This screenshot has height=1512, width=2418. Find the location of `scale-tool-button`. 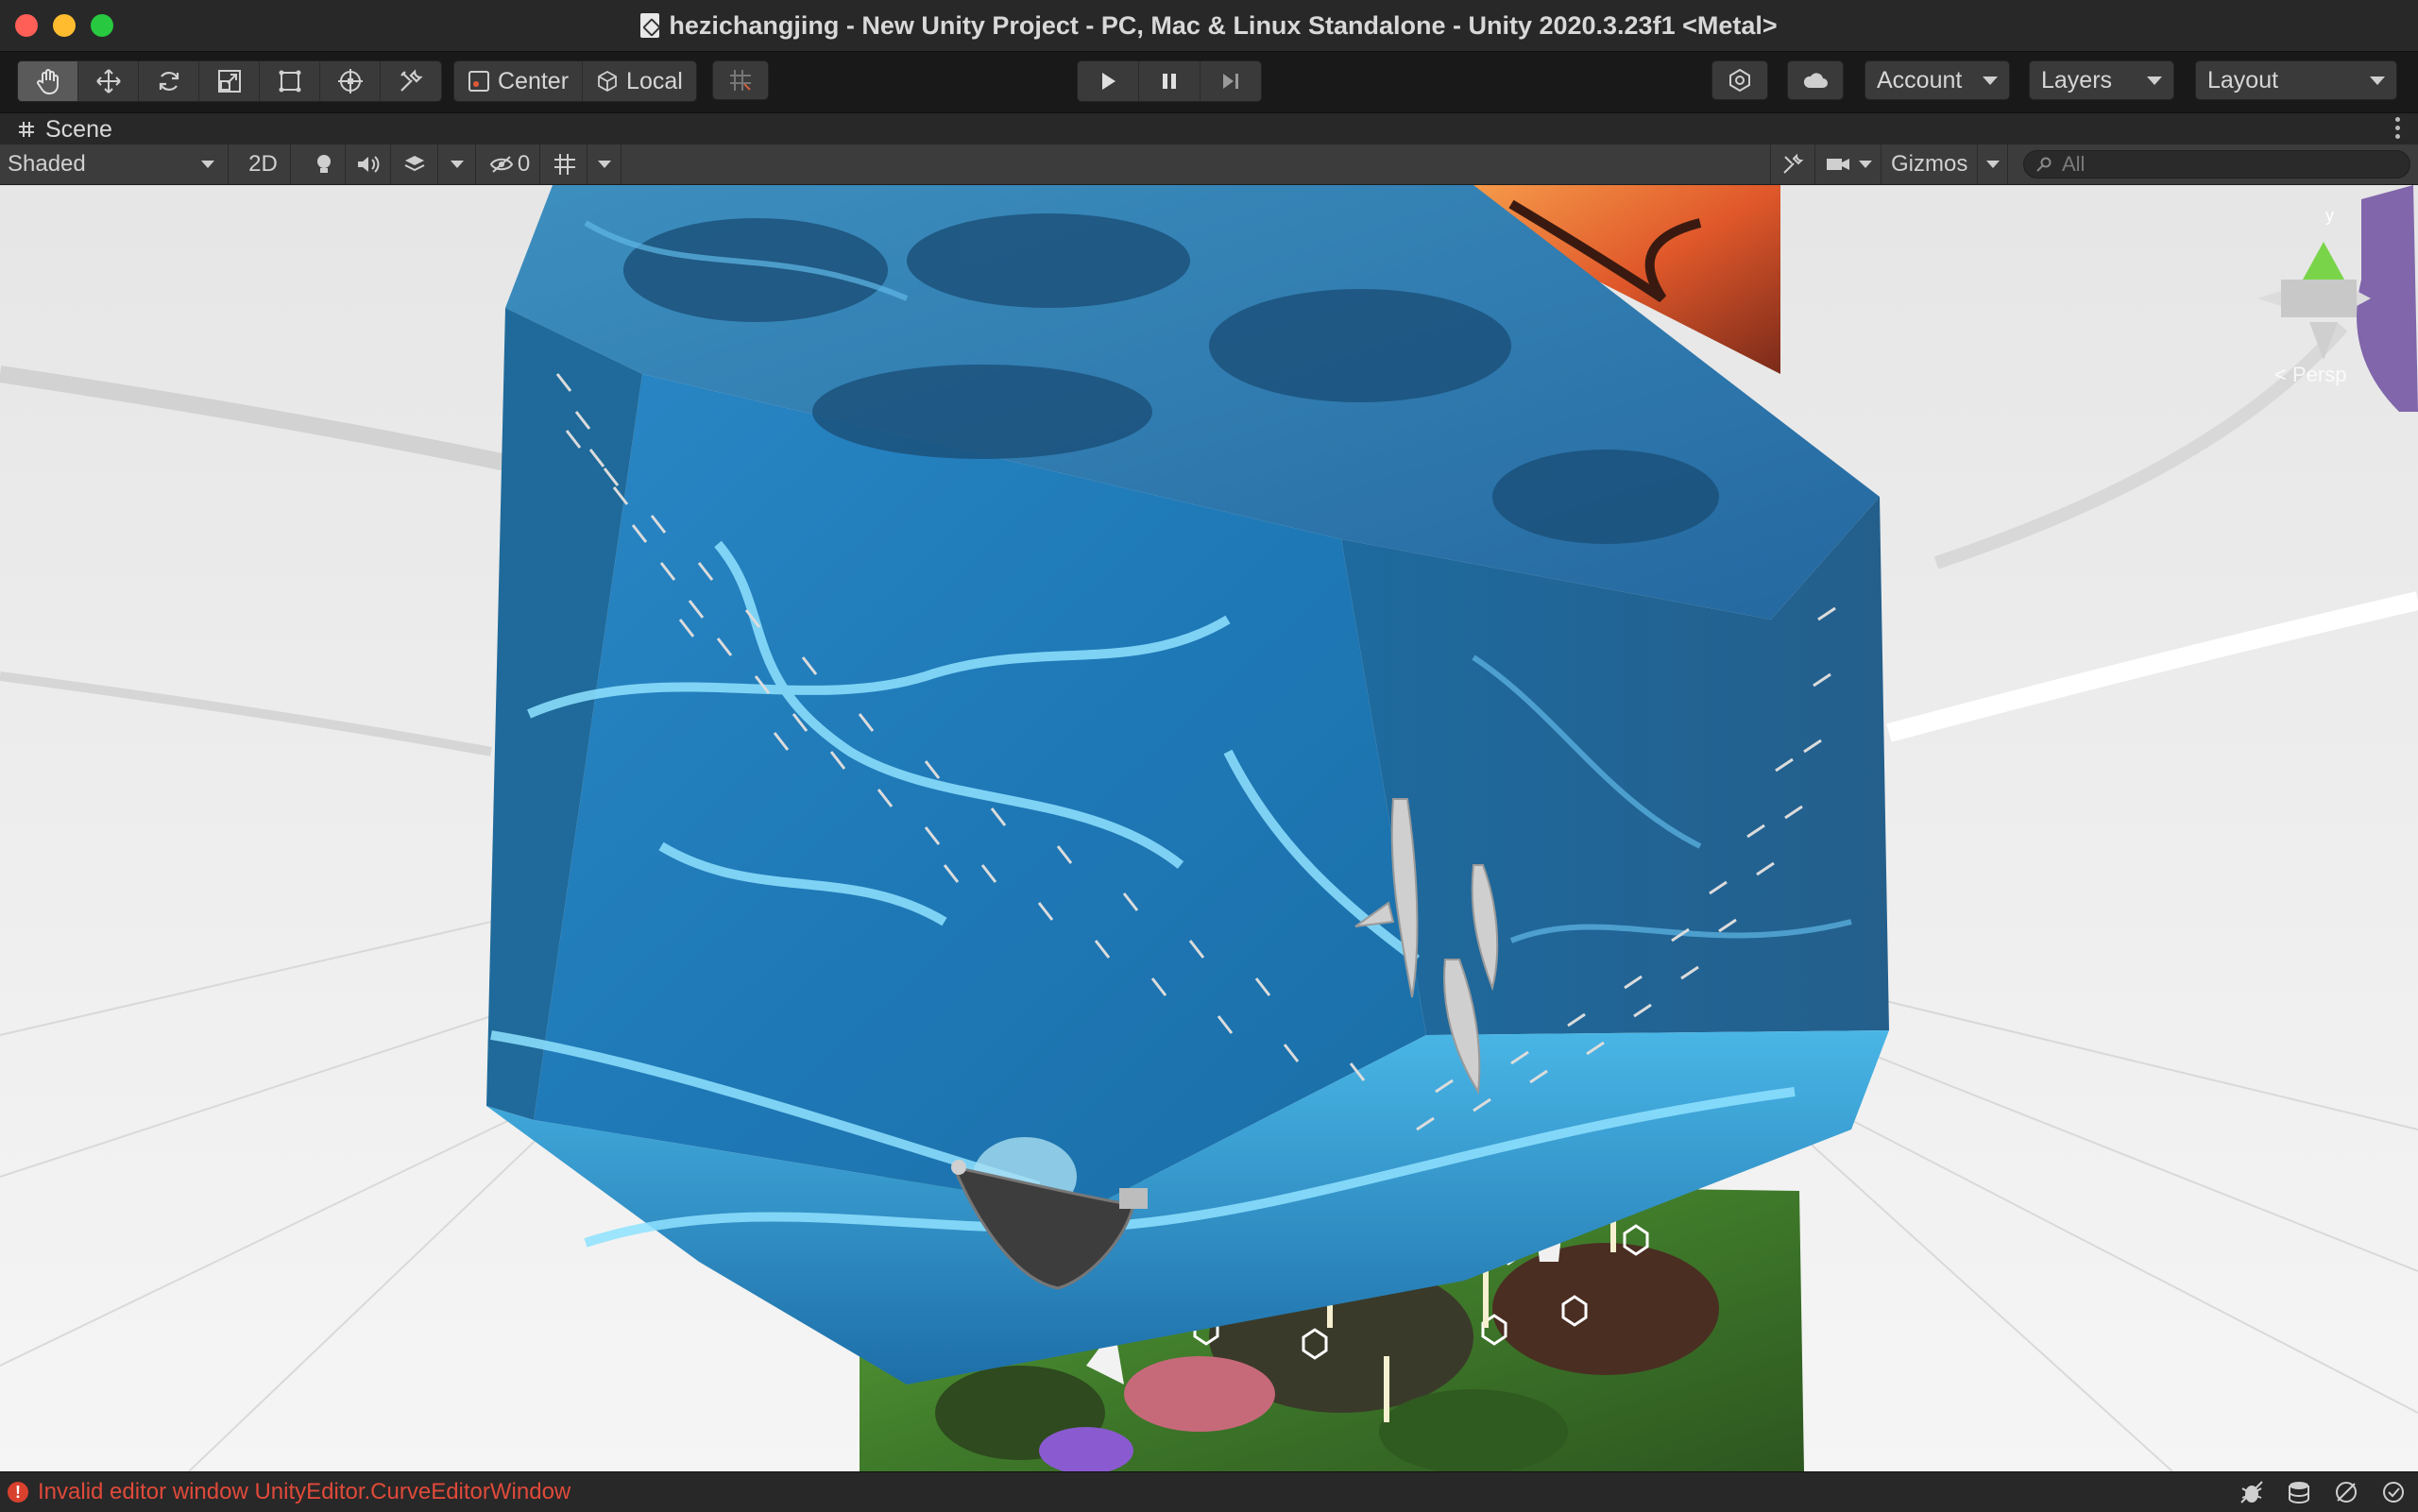

scale-tool-button is located at coordinates (230, 81).